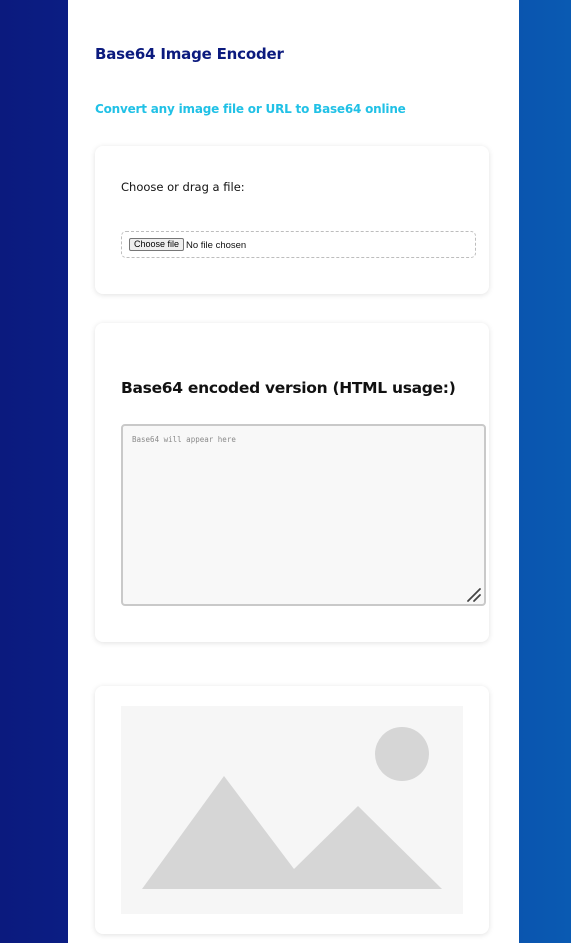 The image size is (571, 943). What do you see at coordinates (474, 595) in the screenshot?
I see `resize-grip-icon` at bounding box center [474, 595].